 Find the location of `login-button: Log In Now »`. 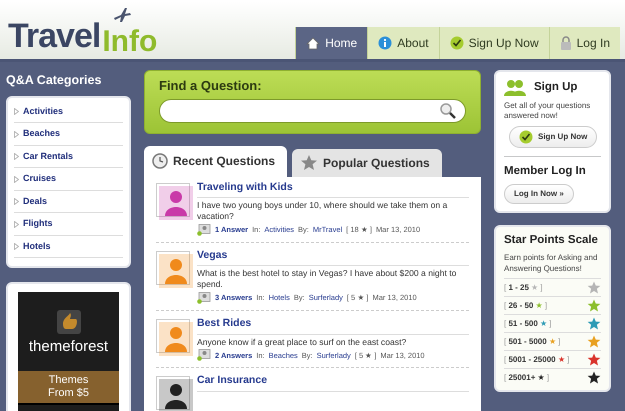

login-button: Log In Now » is located at coordinates (539, 194).